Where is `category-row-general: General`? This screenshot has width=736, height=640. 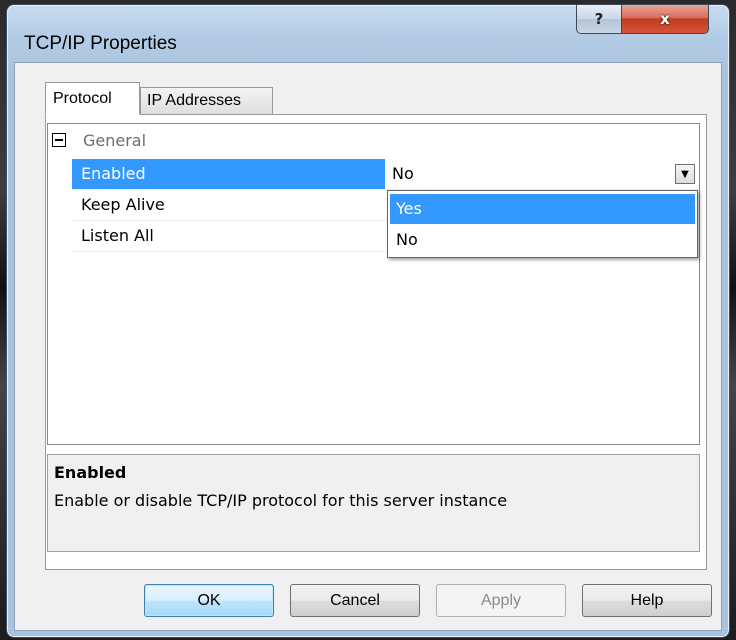
category-row-general: General is located at coordinates (373, 141).